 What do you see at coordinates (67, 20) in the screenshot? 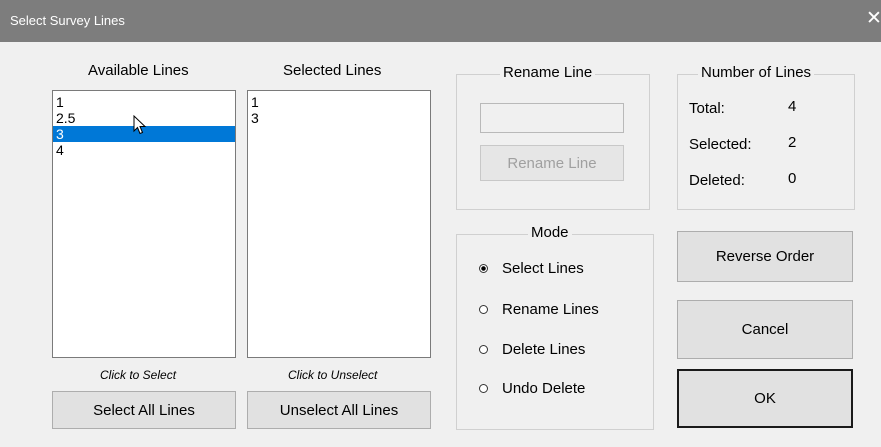
I see `window-title: Select Survey Lines` at bounding box center [67, 20].